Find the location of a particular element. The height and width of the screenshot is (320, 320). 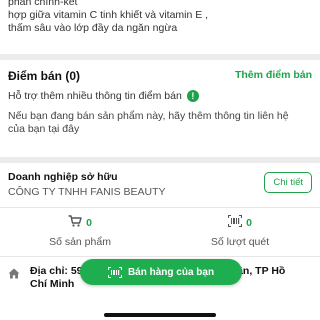

sell-your-products-button: Bán hàng của bạn is located at coordinates (161, 272).